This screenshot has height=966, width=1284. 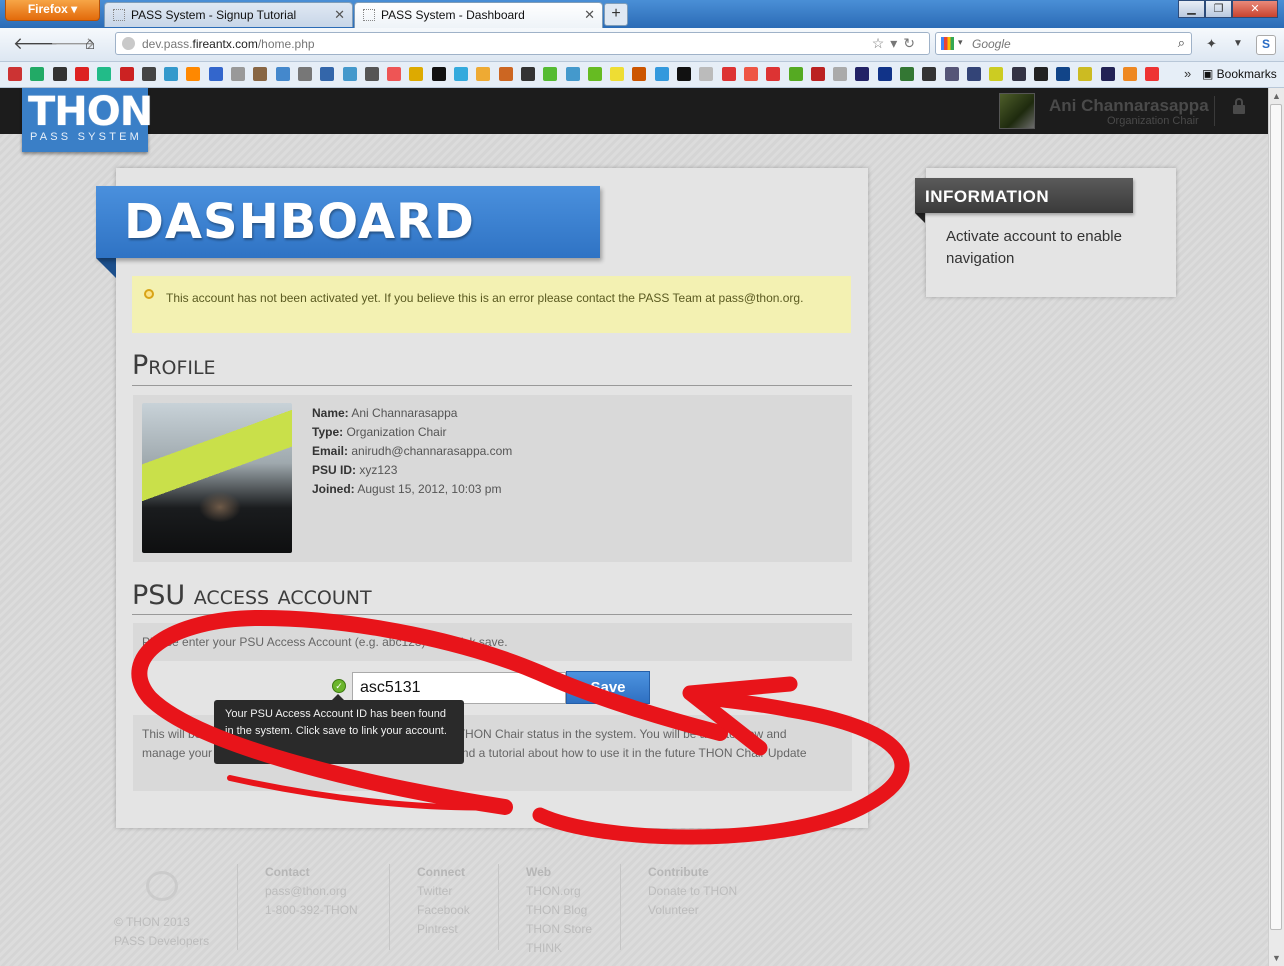 I want to click on footer-link: Twitter, so click(x=443, y=891).